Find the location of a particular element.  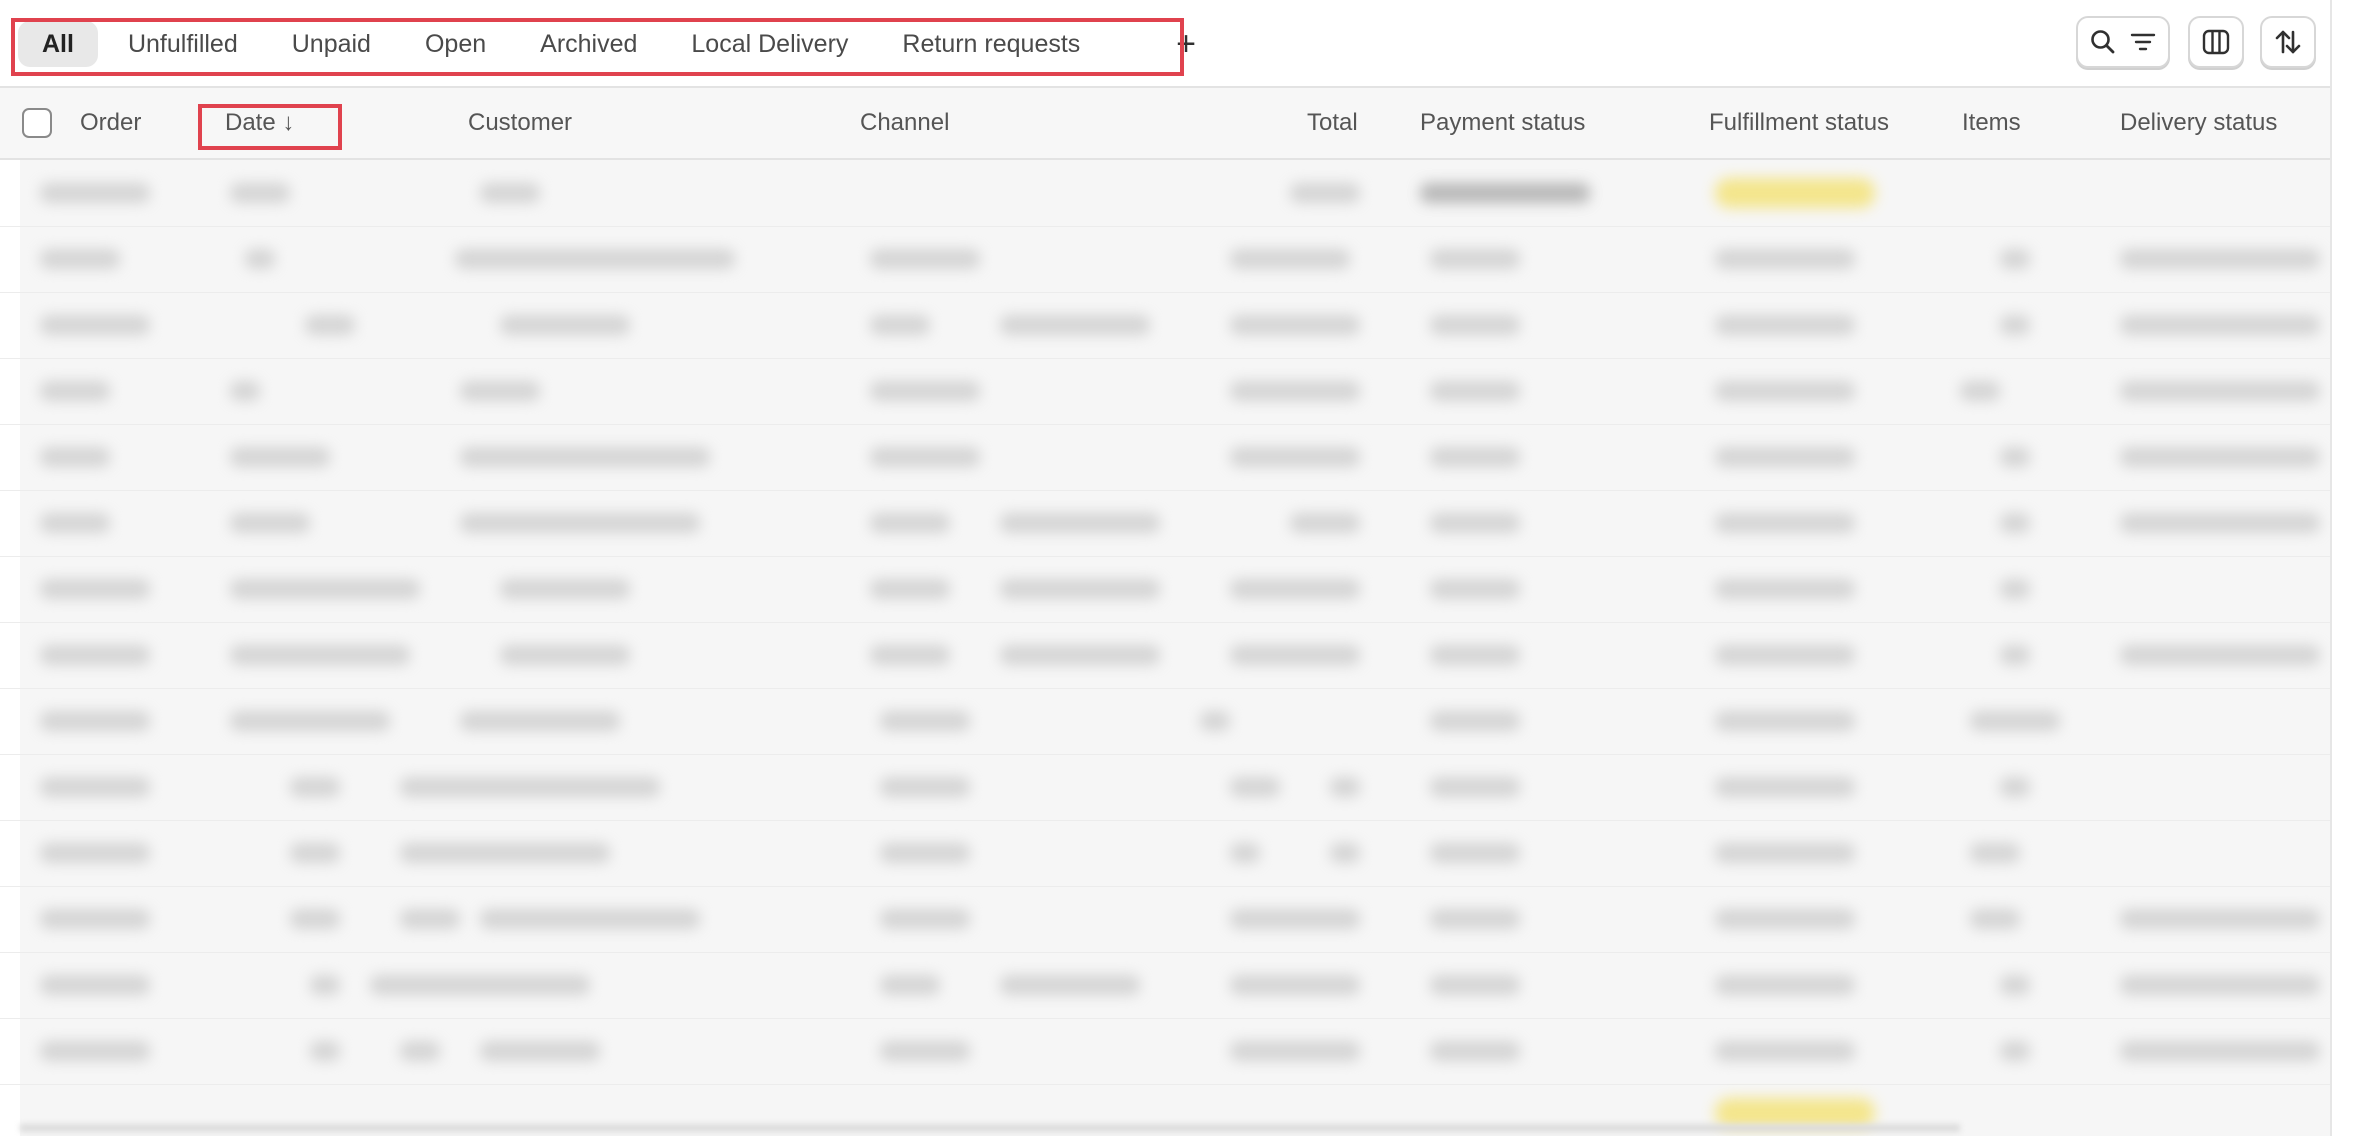

sort-icon is located at coordinates (2288, 42).